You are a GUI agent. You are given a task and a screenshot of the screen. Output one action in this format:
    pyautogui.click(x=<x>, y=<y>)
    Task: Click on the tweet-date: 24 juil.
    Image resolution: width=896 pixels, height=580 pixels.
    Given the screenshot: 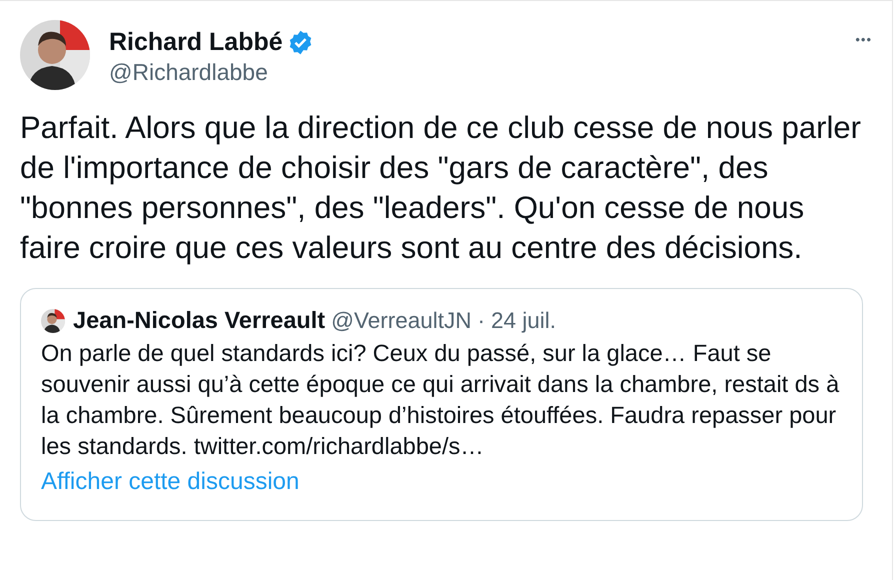 What is the action you would take?
    pyautogui.click(x=523, y=321)
    